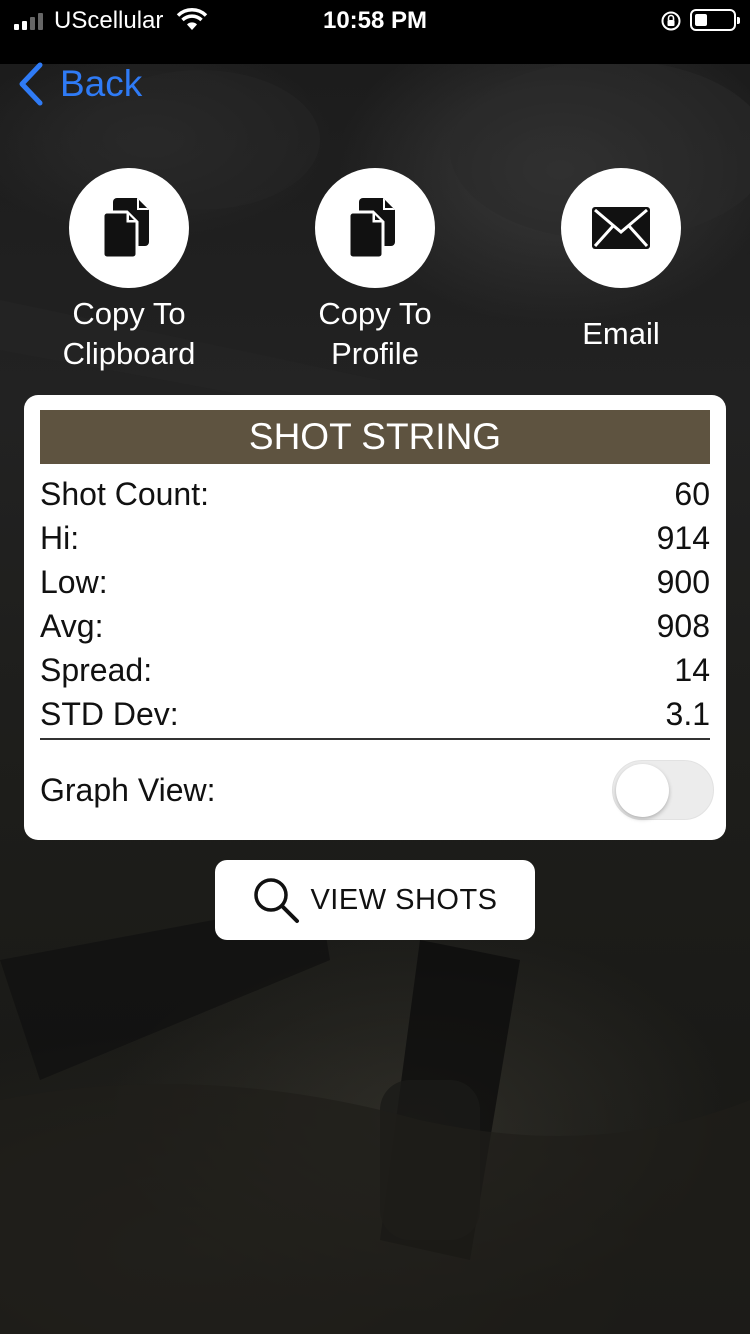  I want to click on graph-view-label: Graph View:, so click(128, 789).